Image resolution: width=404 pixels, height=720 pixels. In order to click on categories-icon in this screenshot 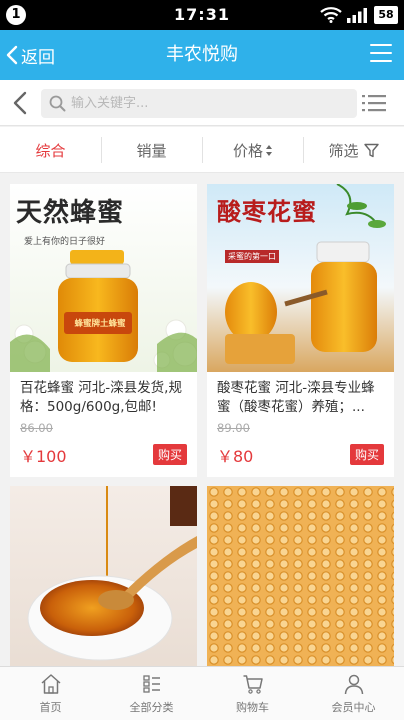, I will do `click(151, 684)`.